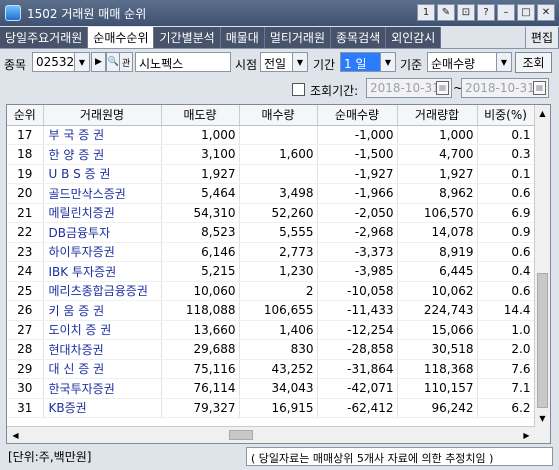  I want to click on column-header: 비중(%), so click(506, 115).